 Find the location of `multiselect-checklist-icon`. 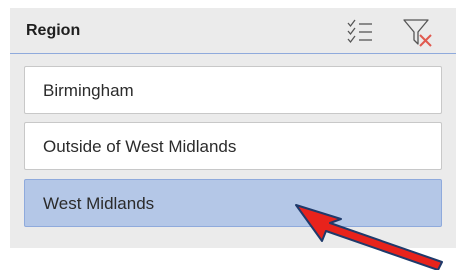

multiselect-checklist-icon is located at coordinates (360, 32).